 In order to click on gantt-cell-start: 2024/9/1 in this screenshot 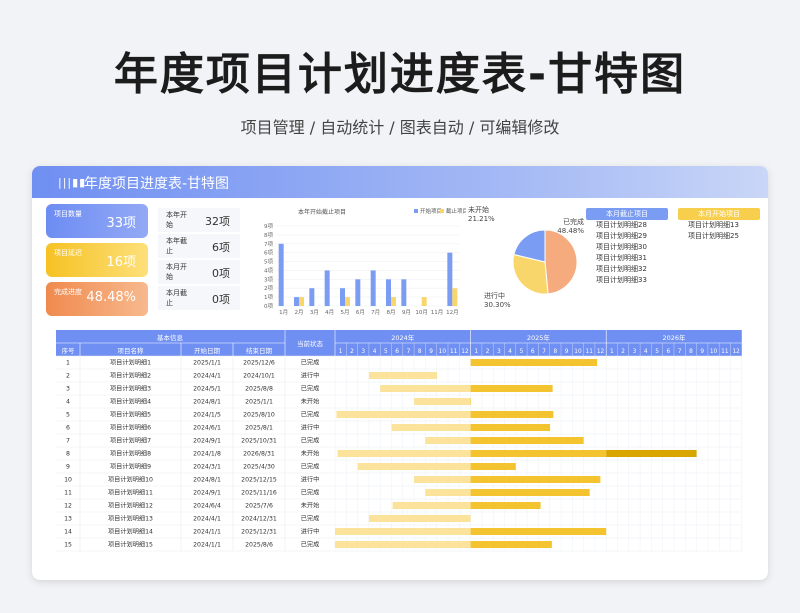, I will do `click(207, 441)`.